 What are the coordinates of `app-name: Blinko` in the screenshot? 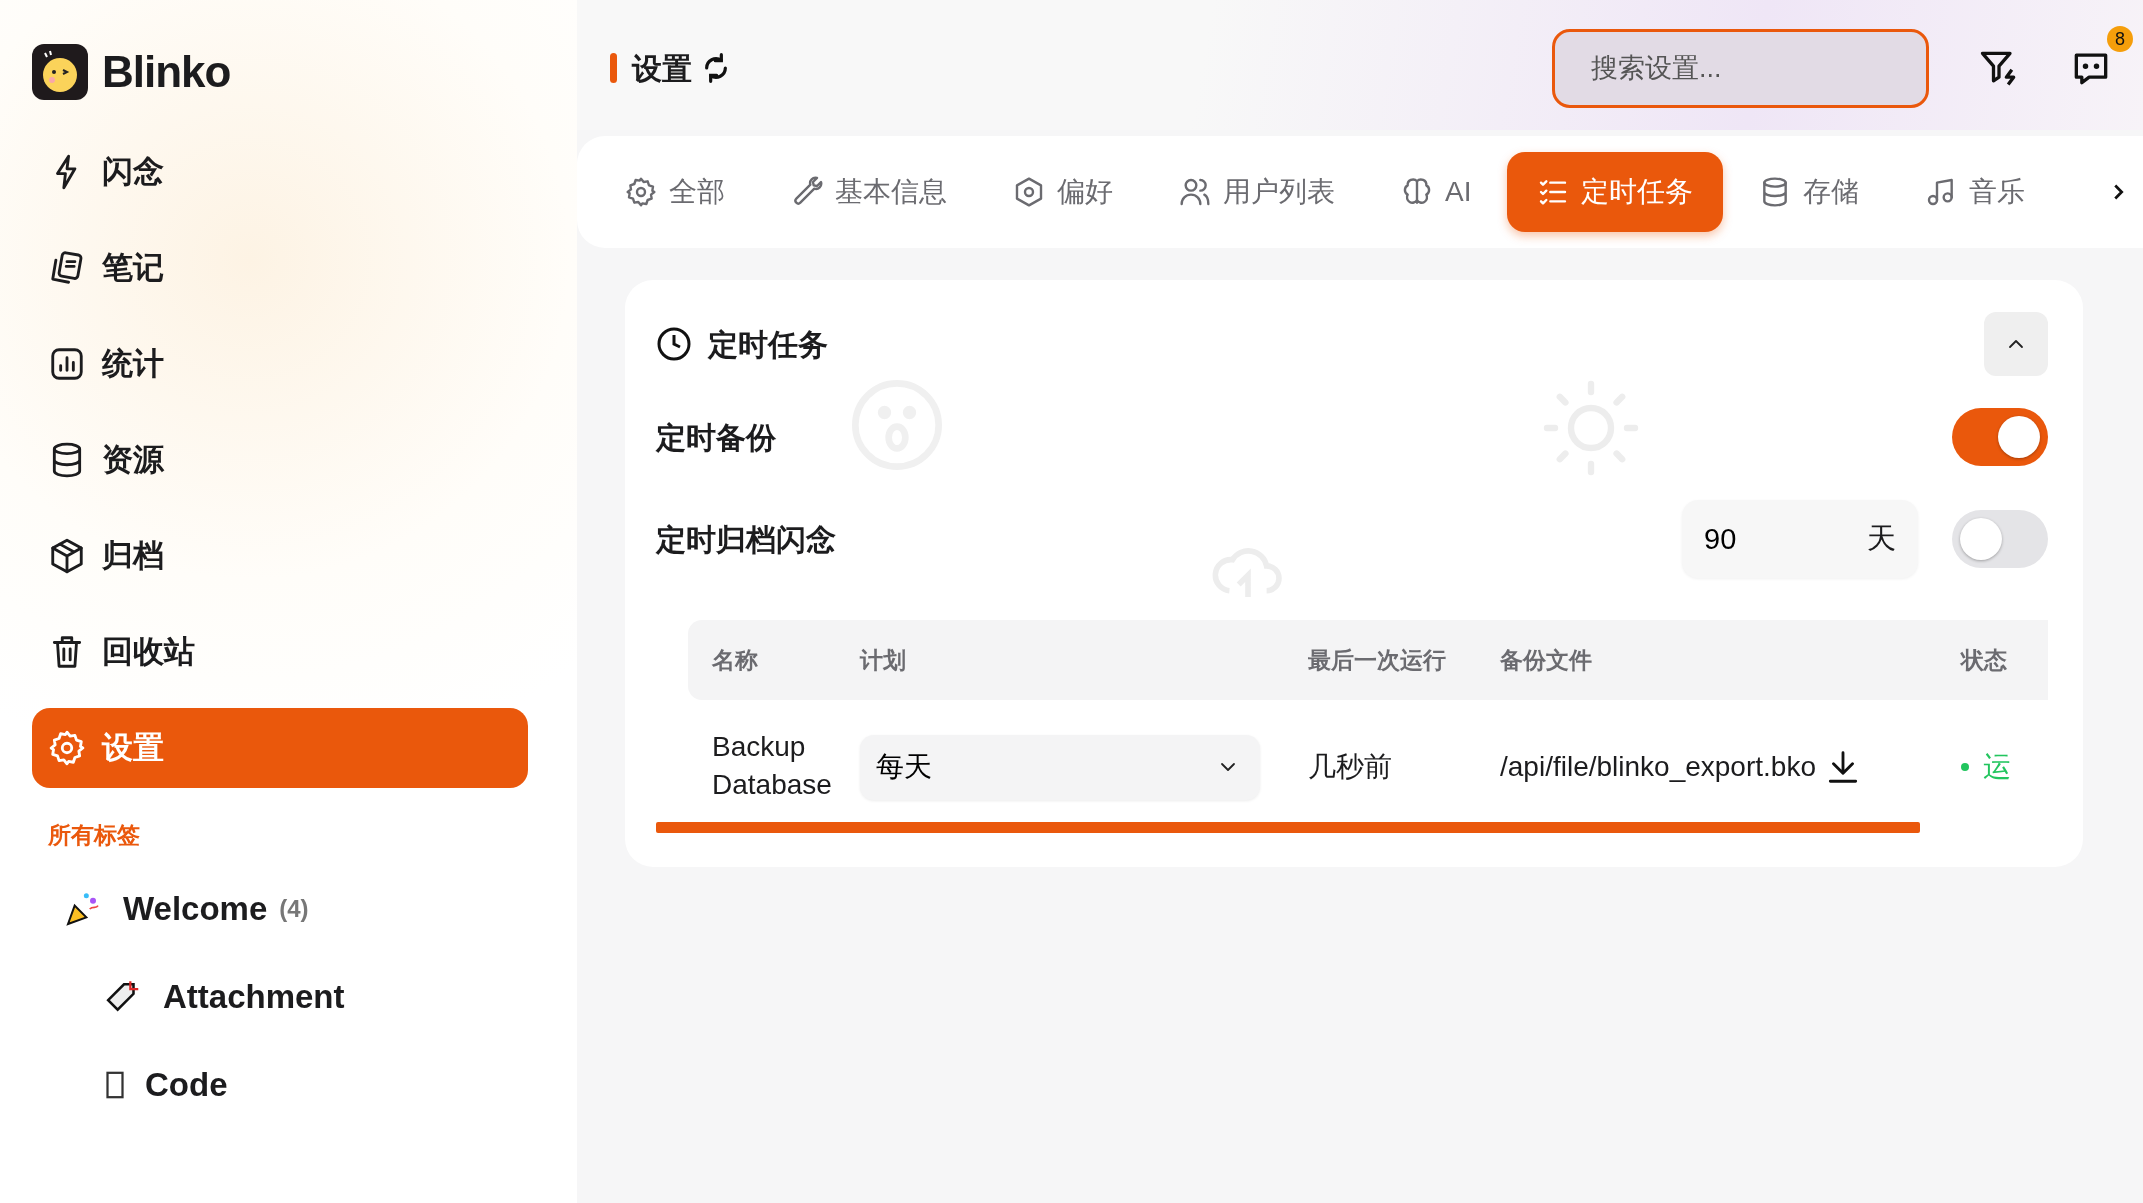 It's located at (166, 72).